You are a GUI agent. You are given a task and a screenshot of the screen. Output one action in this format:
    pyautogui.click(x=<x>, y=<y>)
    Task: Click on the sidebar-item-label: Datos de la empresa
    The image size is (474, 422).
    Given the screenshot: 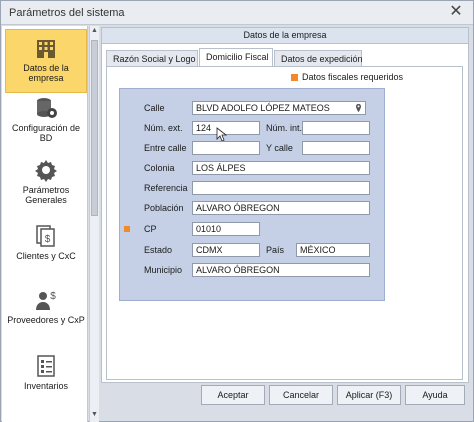 What is the action you would take?
    pyautogui.click(x=46, y=73)
    